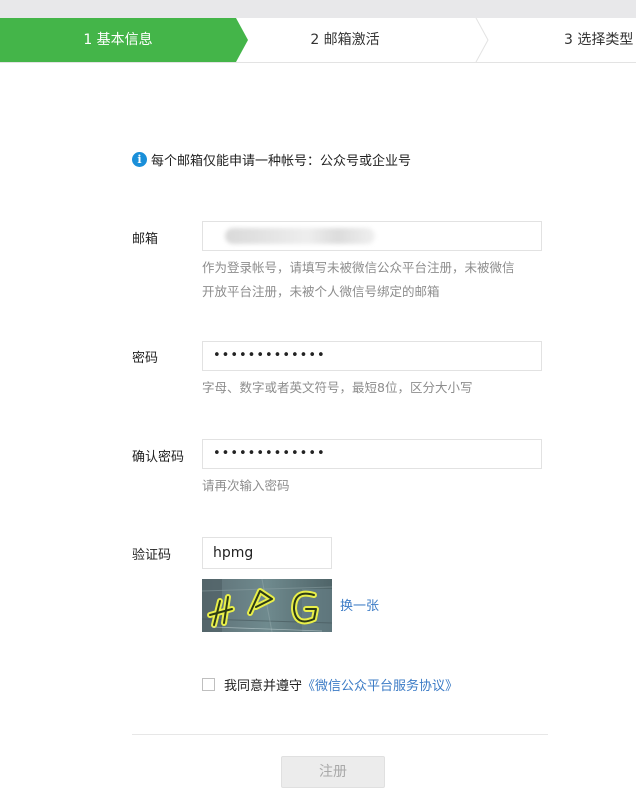 Image resolution: width=636 pixels, height=802 pixels. I want to click on step-arrow-active, so click(242, 40).